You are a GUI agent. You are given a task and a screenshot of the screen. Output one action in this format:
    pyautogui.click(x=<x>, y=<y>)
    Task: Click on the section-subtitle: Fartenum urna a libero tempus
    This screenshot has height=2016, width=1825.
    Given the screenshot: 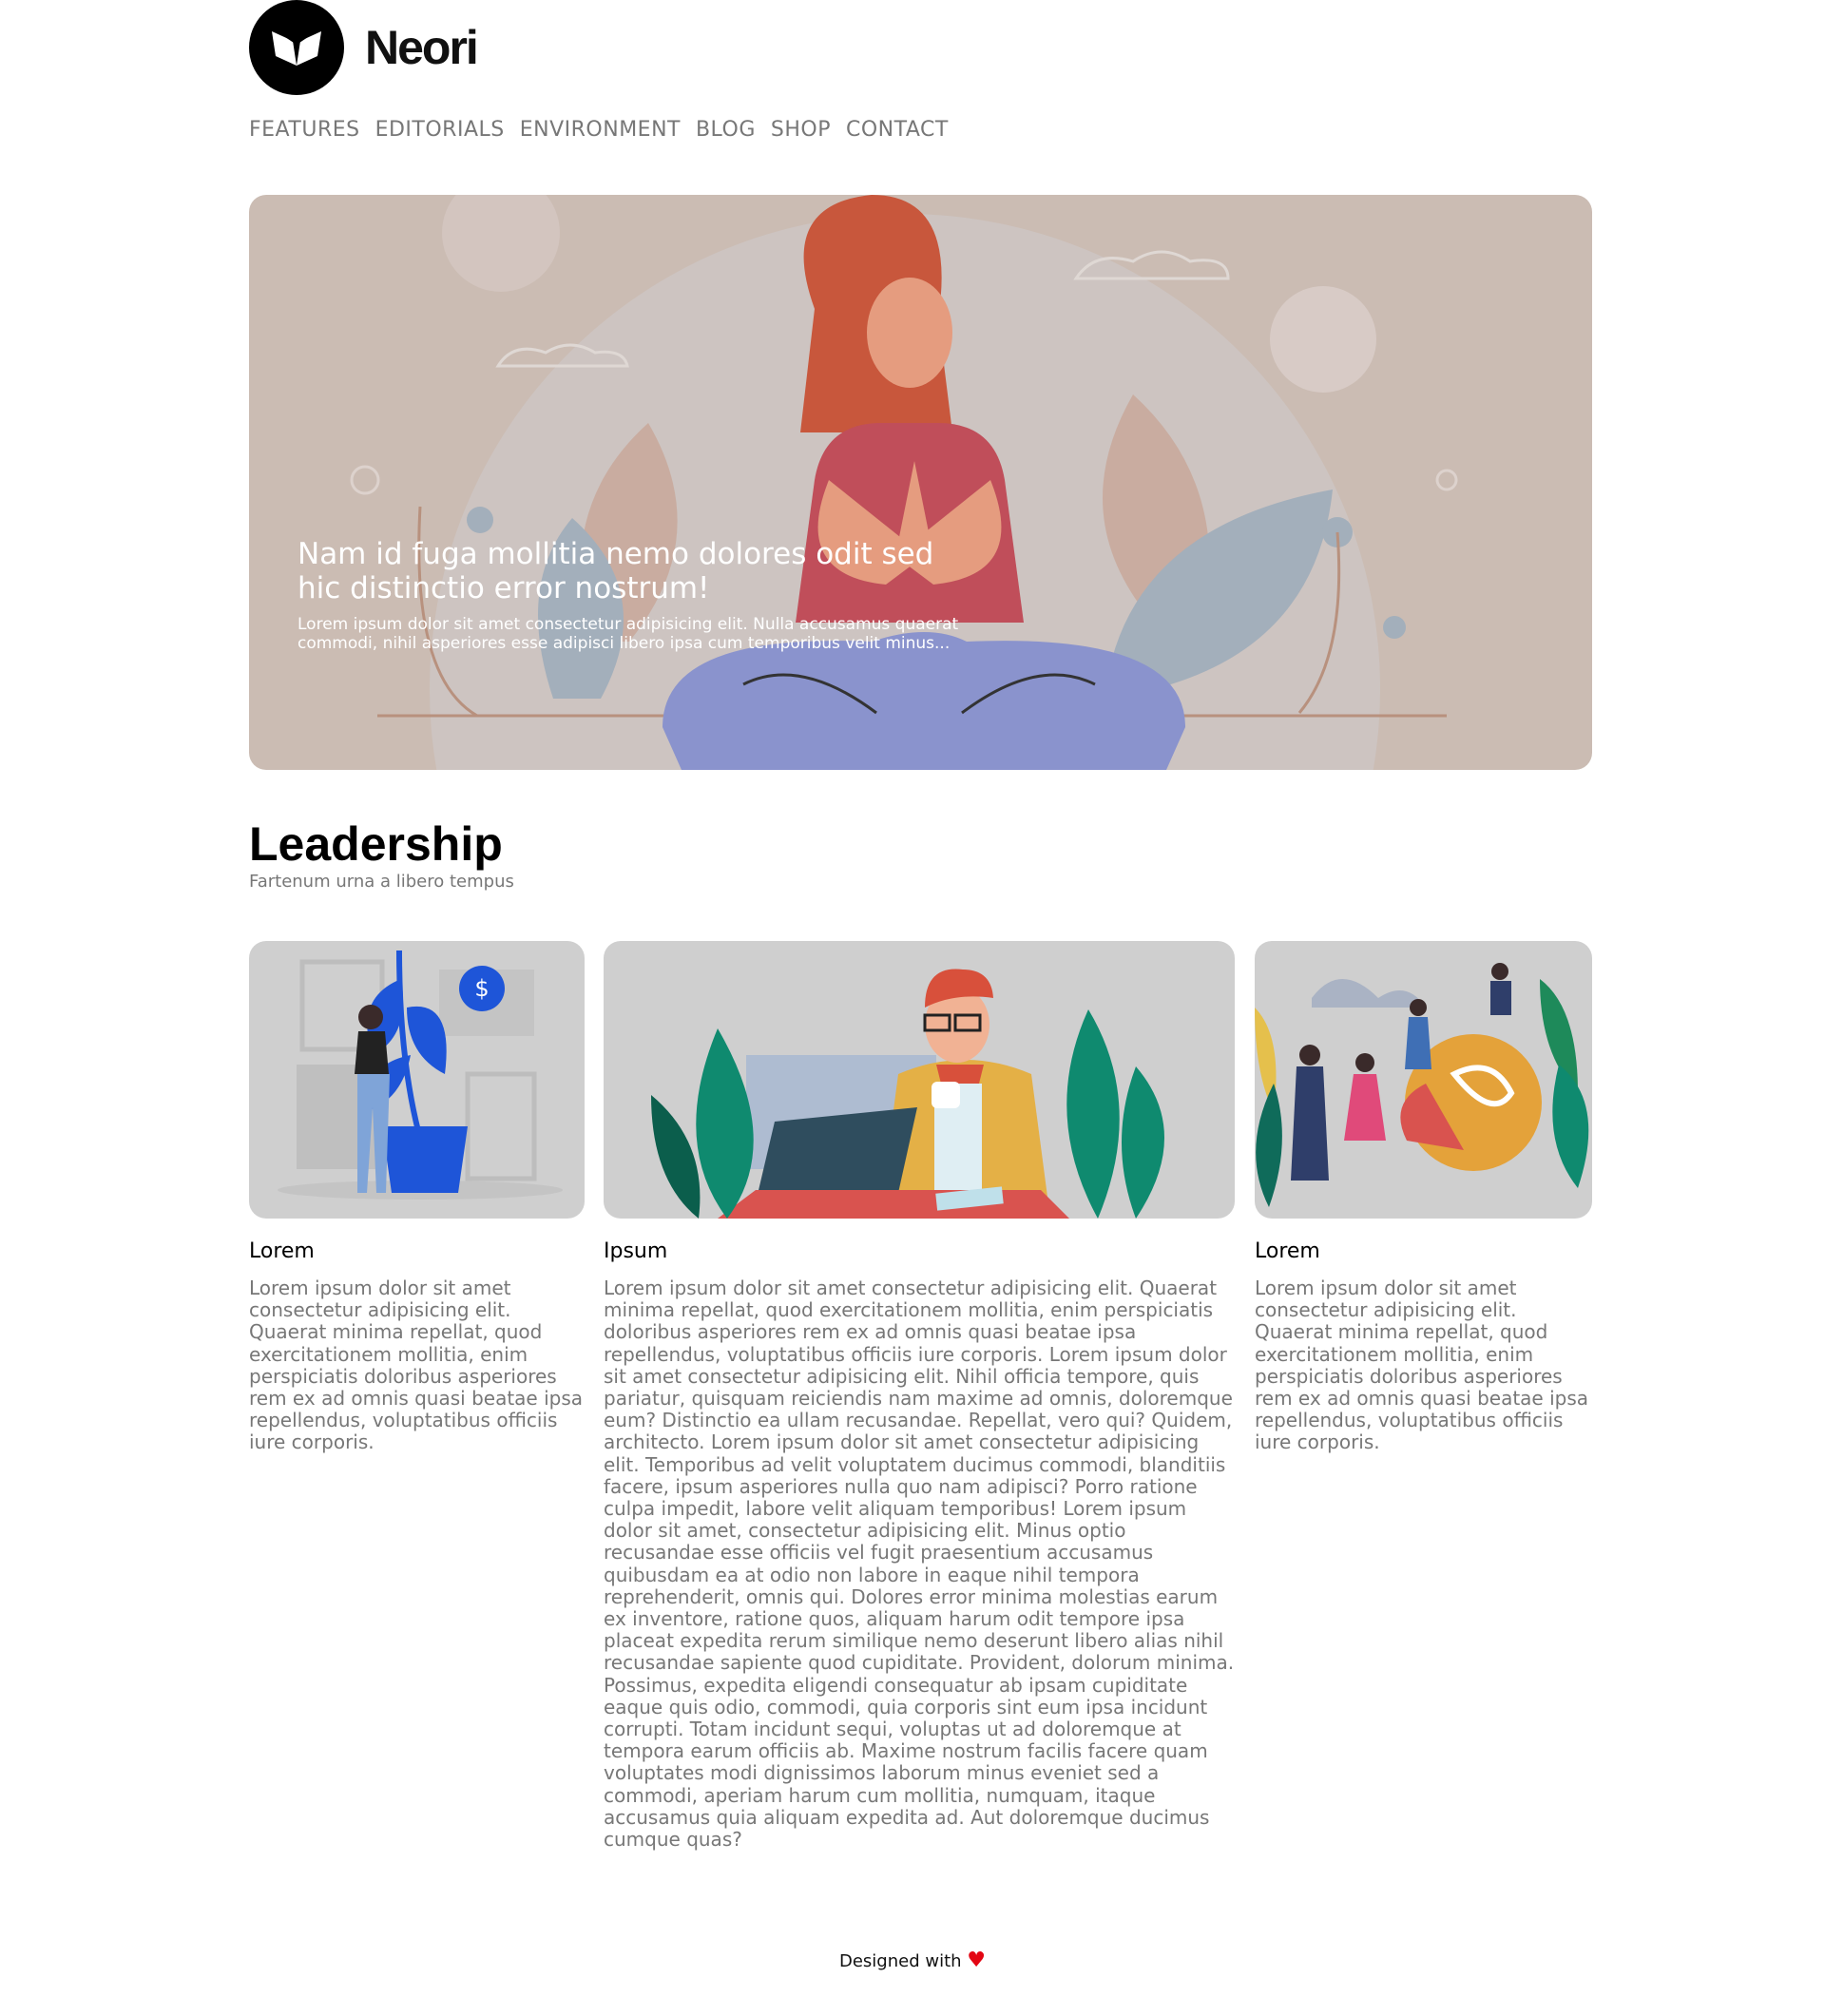 What is the action you would take?
    pyautogui.click(x=381, y=882)
    